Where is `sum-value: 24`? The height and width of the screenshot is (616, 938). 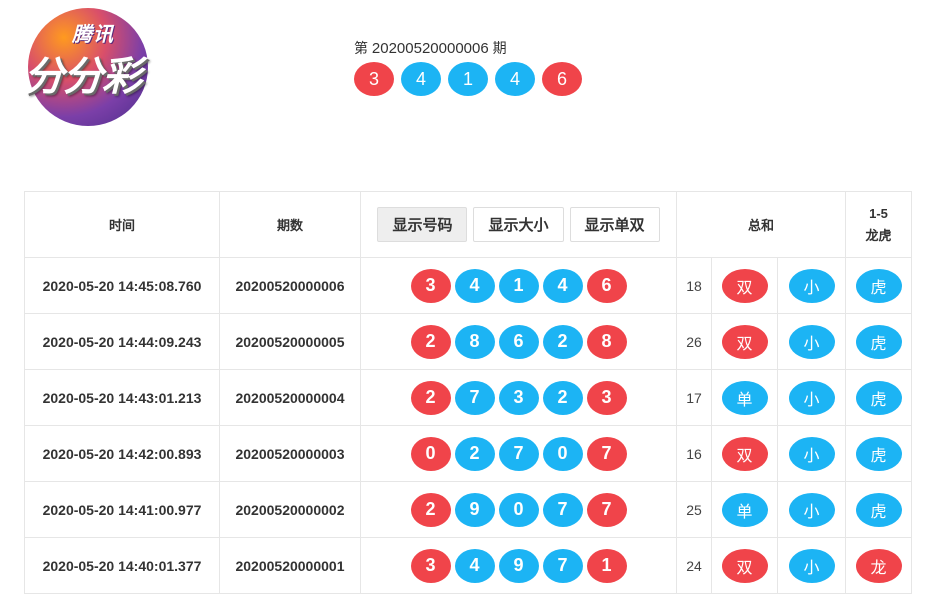 sum-value: 24 is located at coordinates (694, 565).